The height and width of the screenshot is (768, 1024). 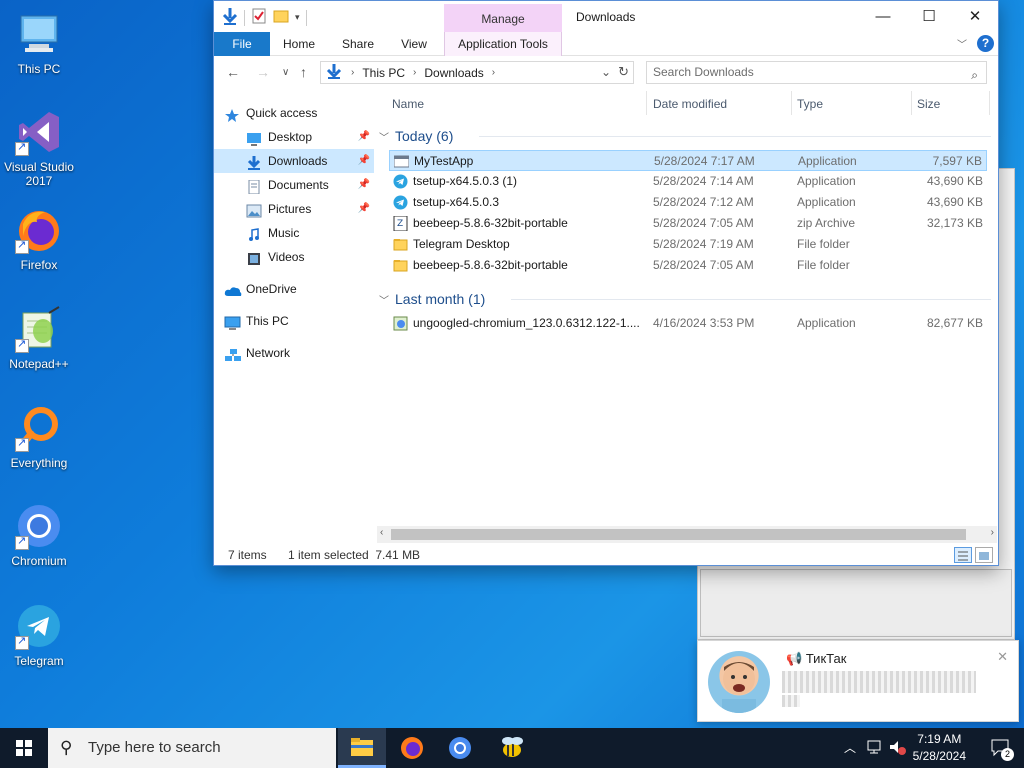 What do you see at coordinates (39, 338) in the screenshot?
I see `desktop-icon-notepad-plus-plus: Notepad++` at bounding box center [39, 338].